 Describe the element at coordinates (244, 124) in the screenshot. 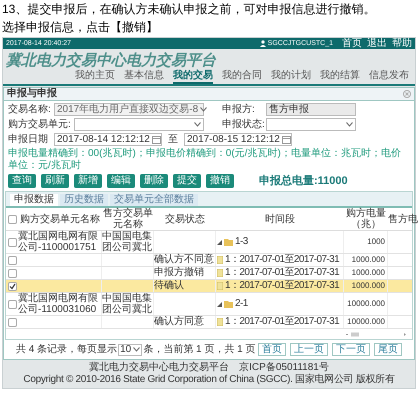

I see `field-label: 申报状态:` at that location.